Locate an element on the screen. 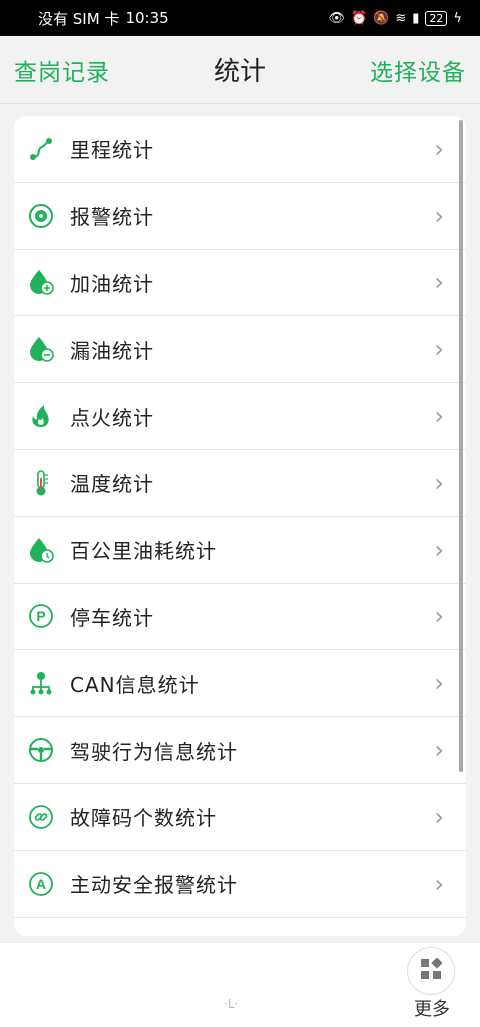  thermometer-icon is located at coordinates (41, 483).